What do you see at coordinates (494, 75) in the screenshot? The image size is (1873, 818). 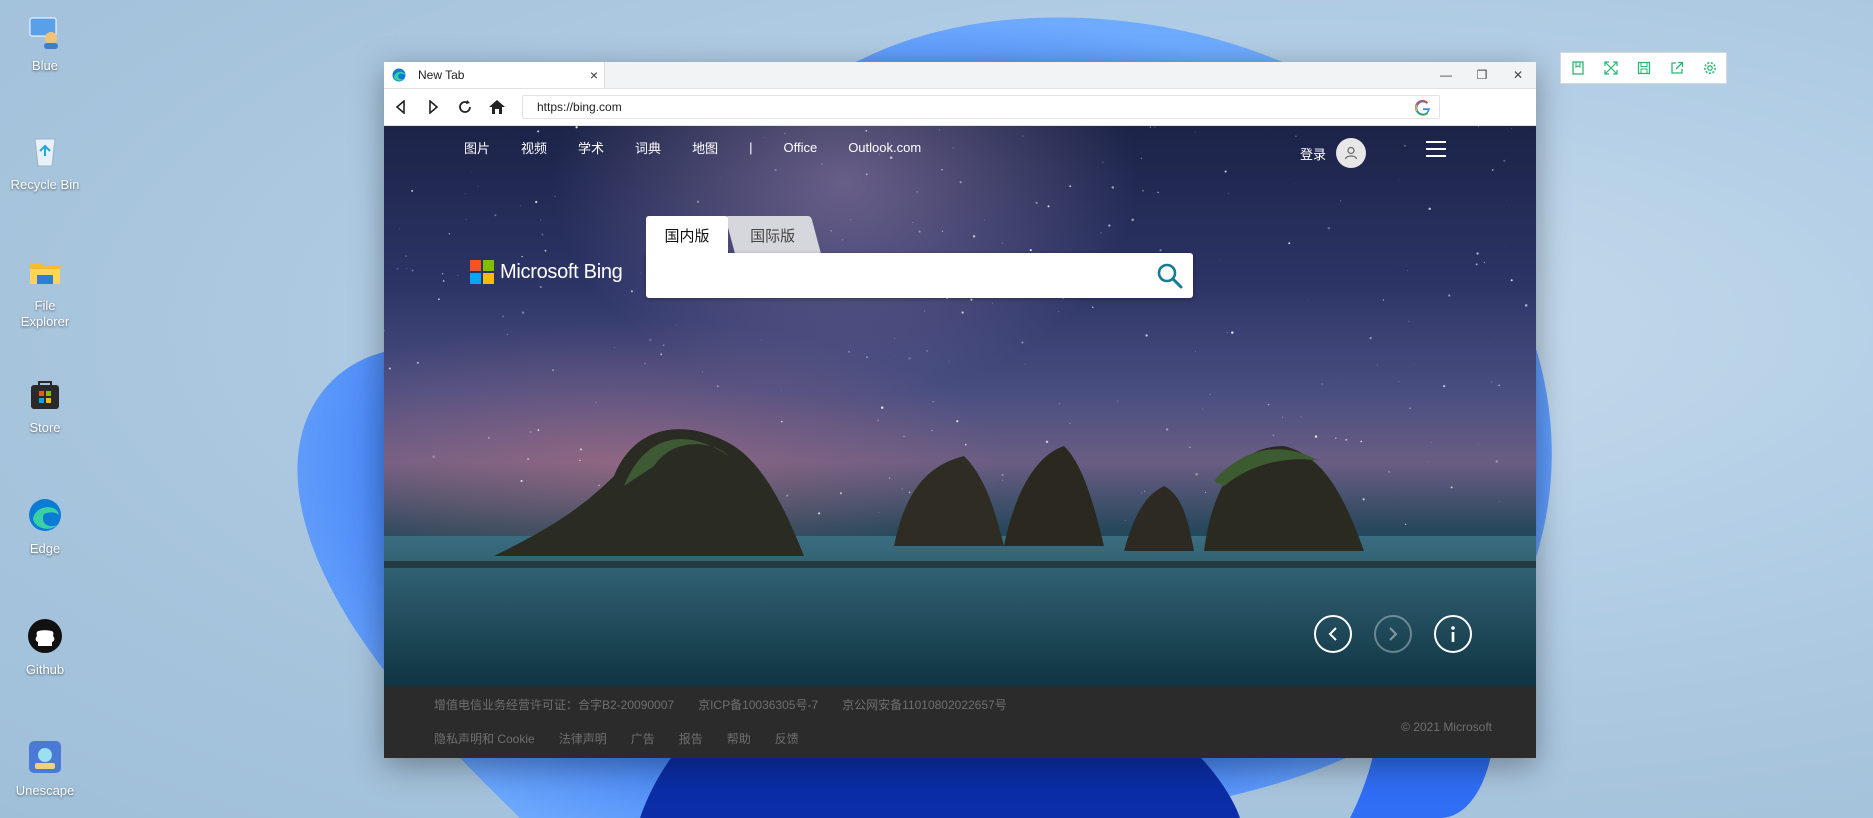 I see `browser-tab: New Tab ×` at bounding box center [494, 75].